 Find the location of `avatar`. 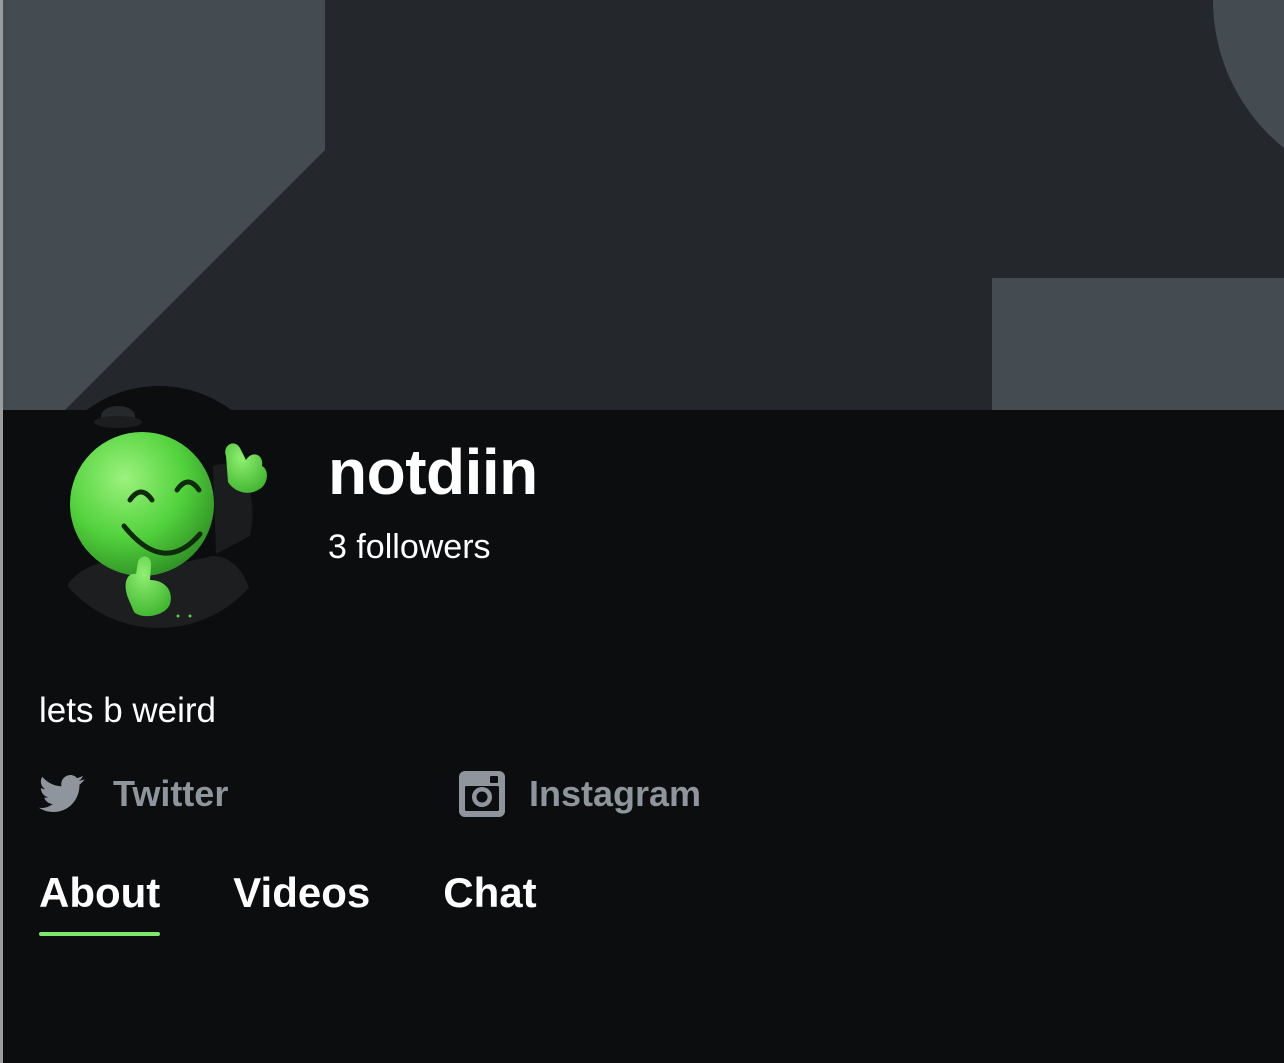

avatar is located at coordinates (159, 507).